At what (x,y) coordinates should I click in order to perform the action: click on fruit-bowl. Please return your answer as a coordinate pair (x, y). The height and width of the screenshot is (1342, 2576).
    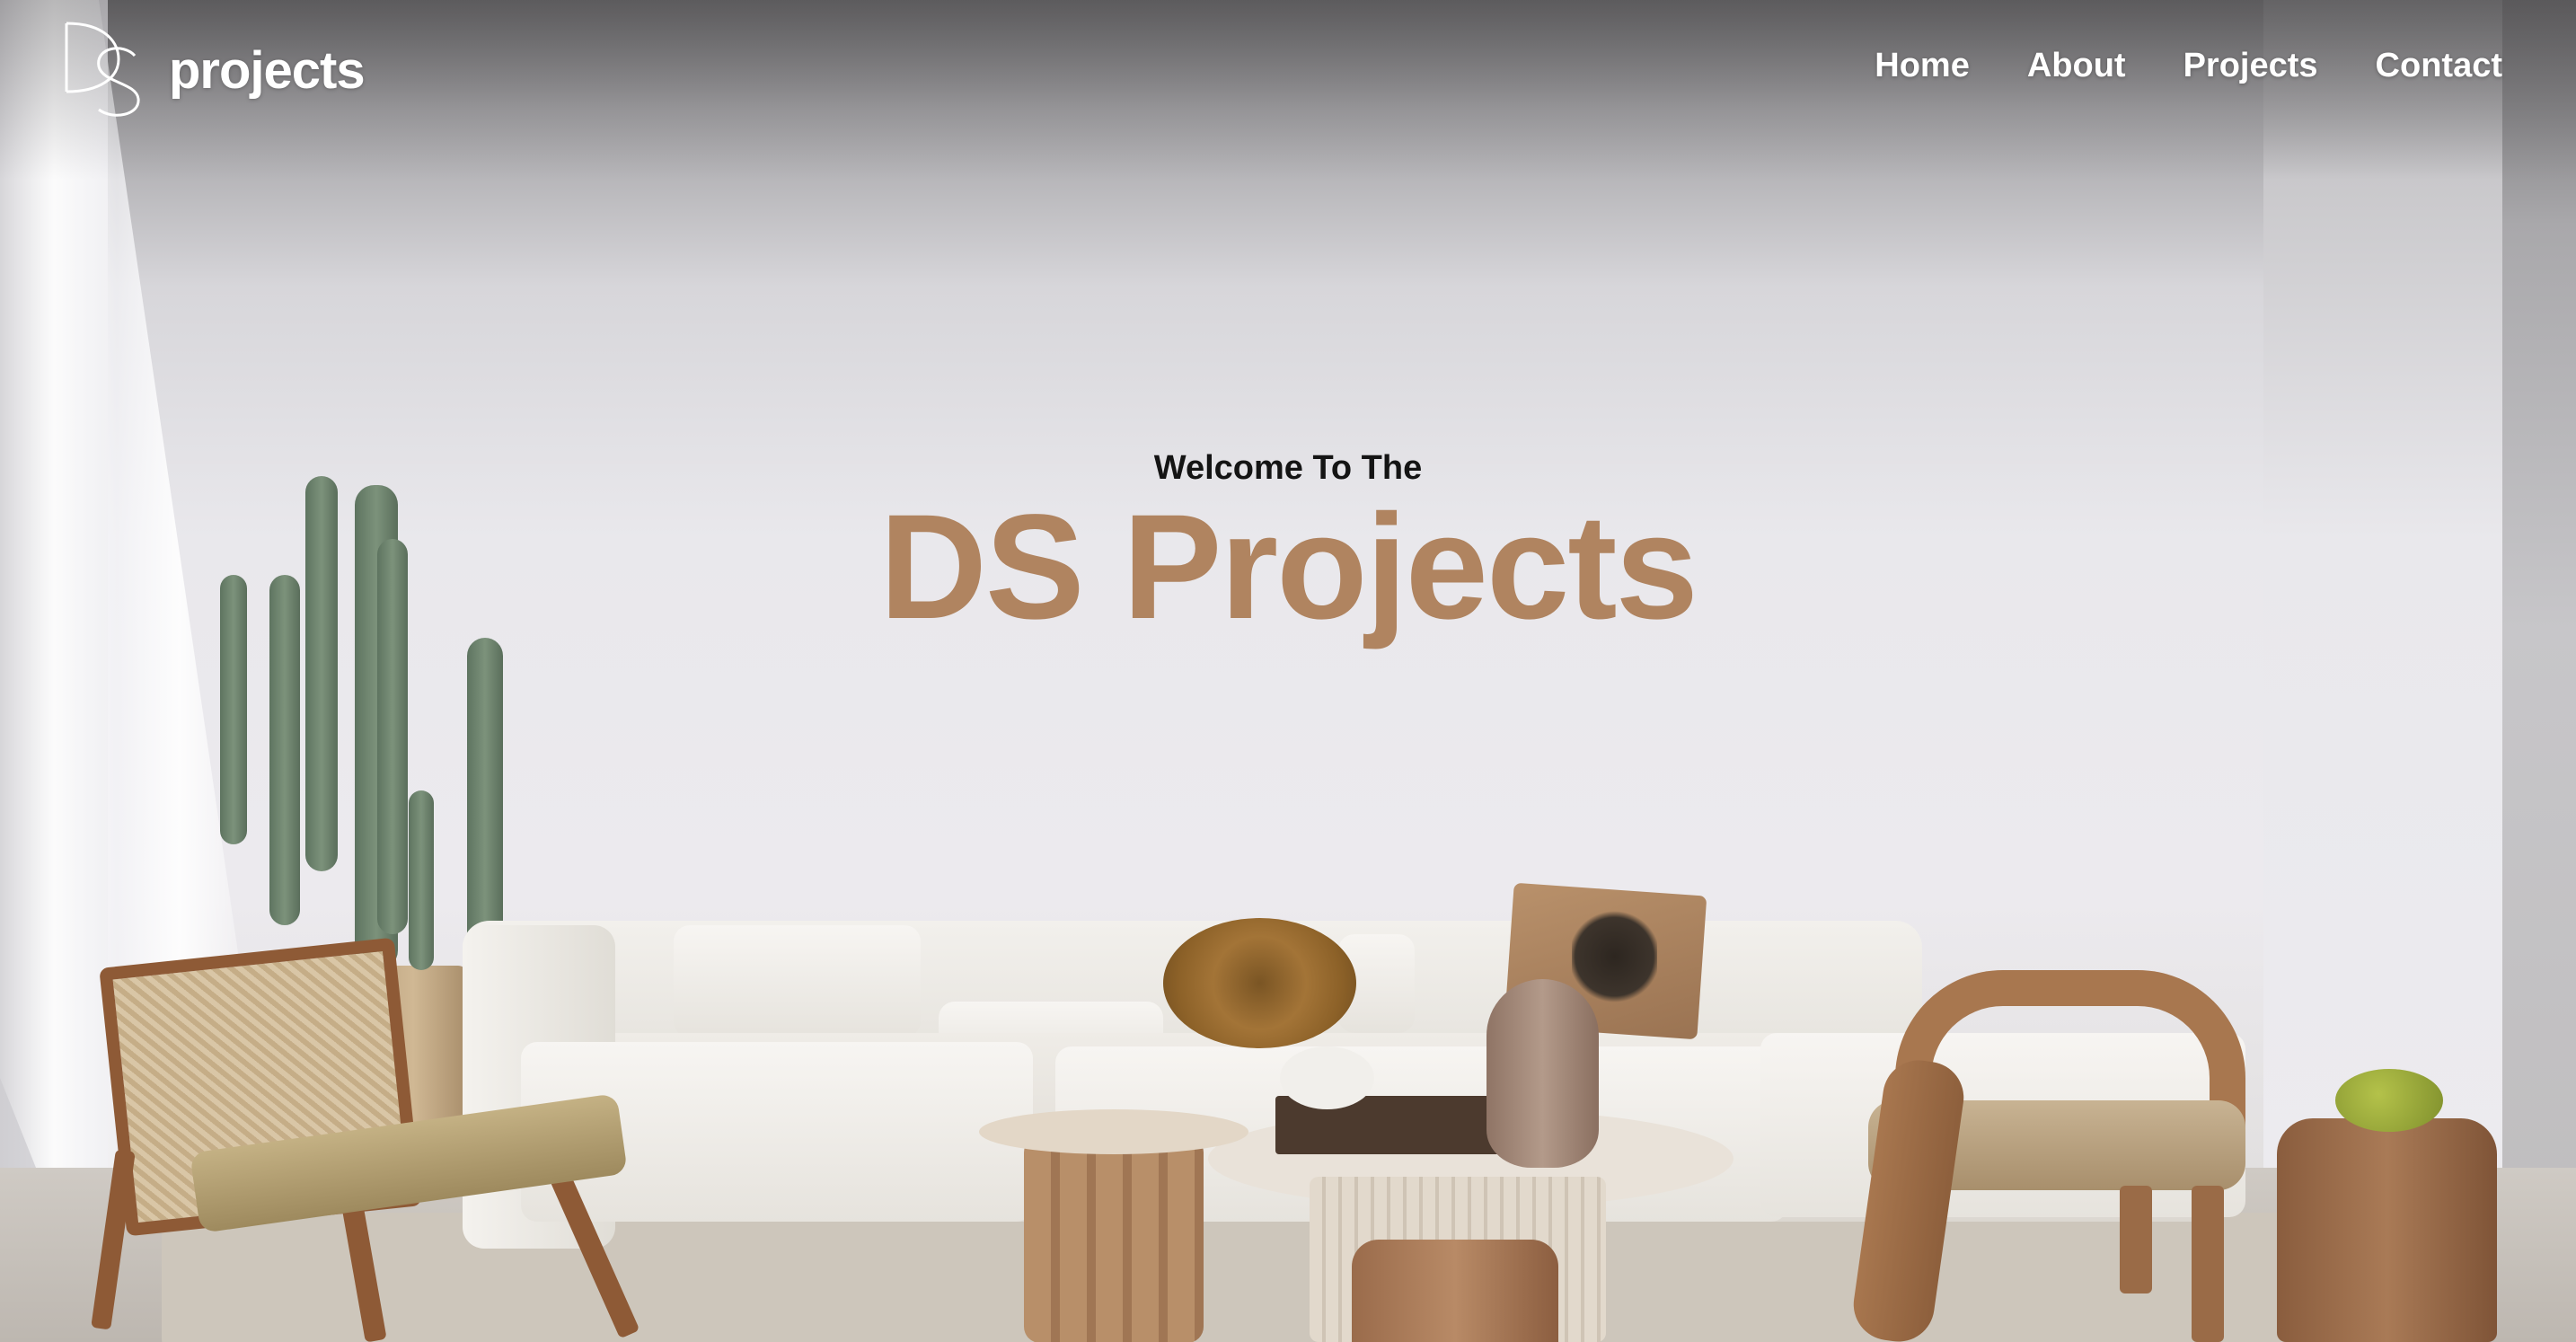
    Looking at the image, I should click on (2389, 1100).